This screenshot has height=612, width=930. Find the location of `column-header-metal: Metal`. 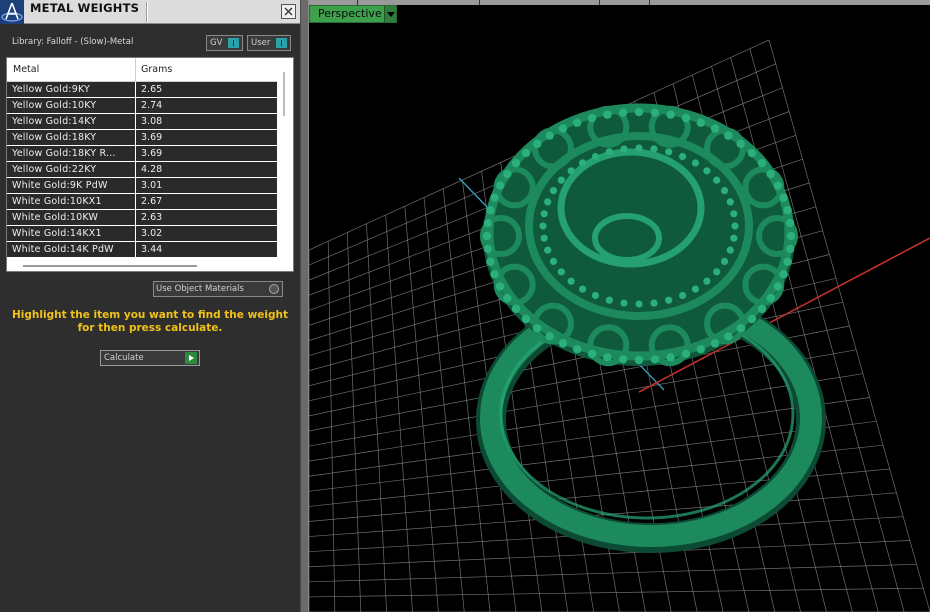

column-header-metal: Metal is located at coordinates (26, 69).